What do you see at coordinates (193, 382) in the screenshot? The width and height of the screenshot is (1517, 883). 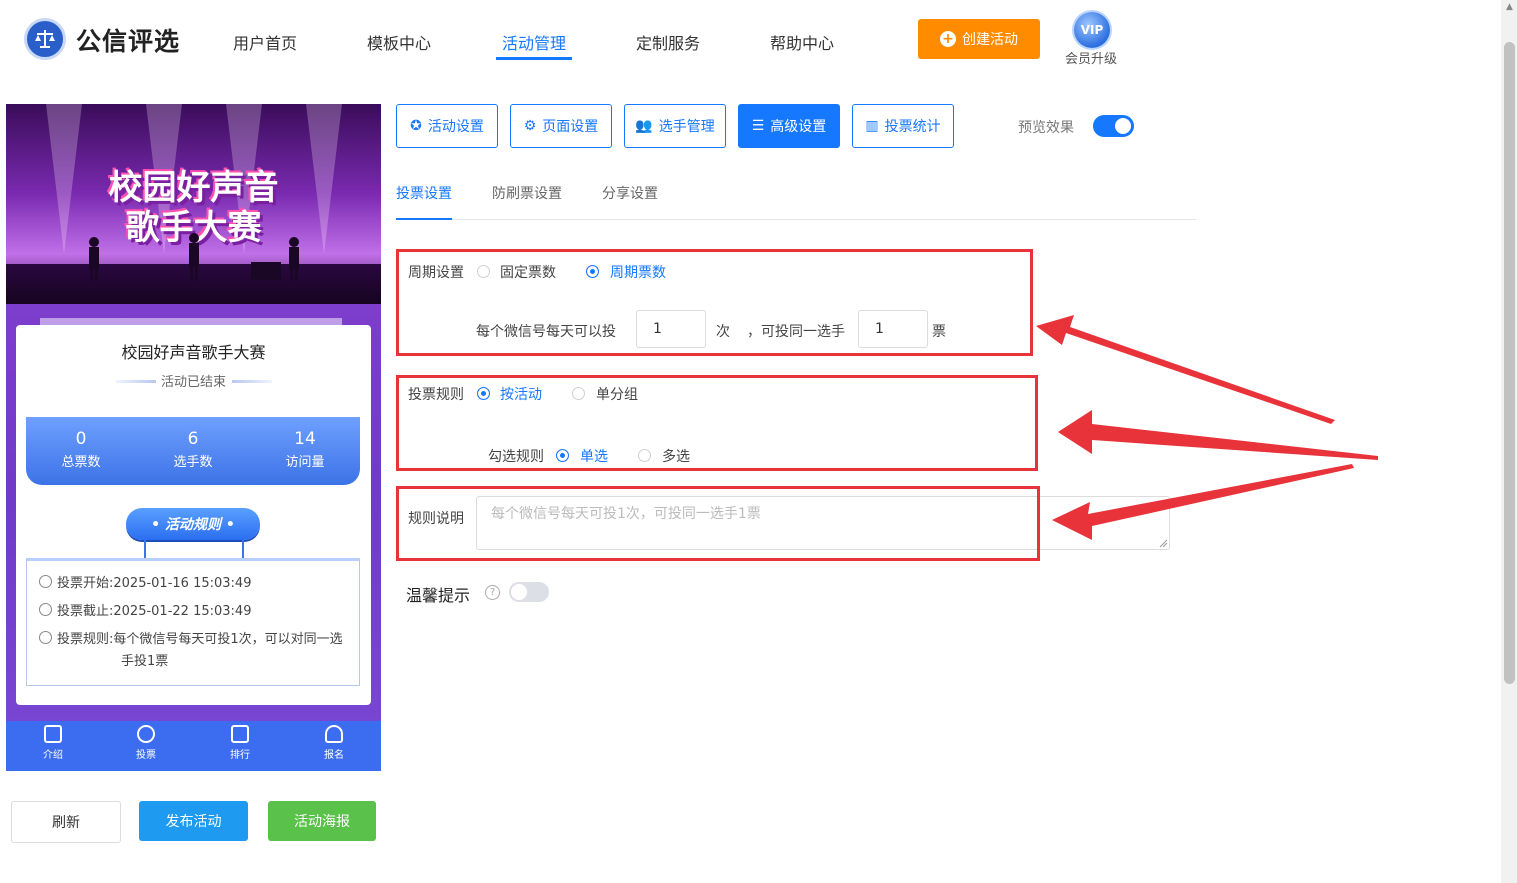 I see `activity-status: 活动已结束` at bounding box center [193, 382].